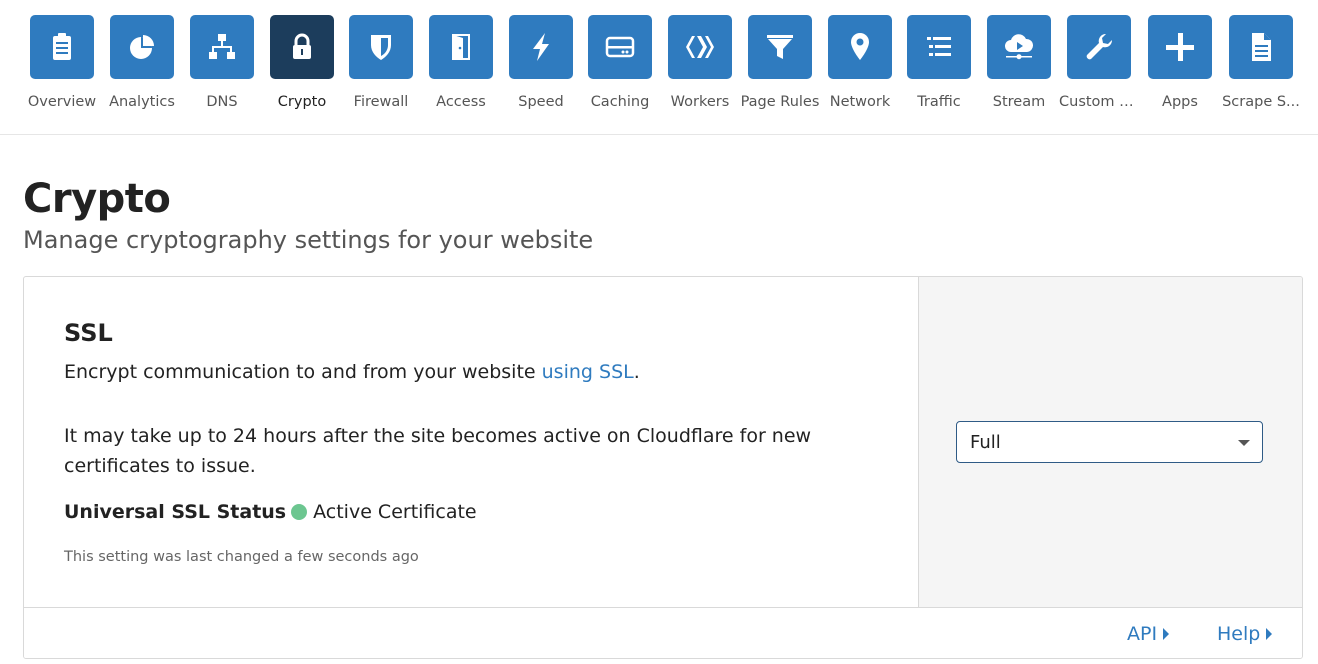 This screenshot has width=1318, height=664. I want to click on nav-item-traffic: Traffic, so click(939, 70).